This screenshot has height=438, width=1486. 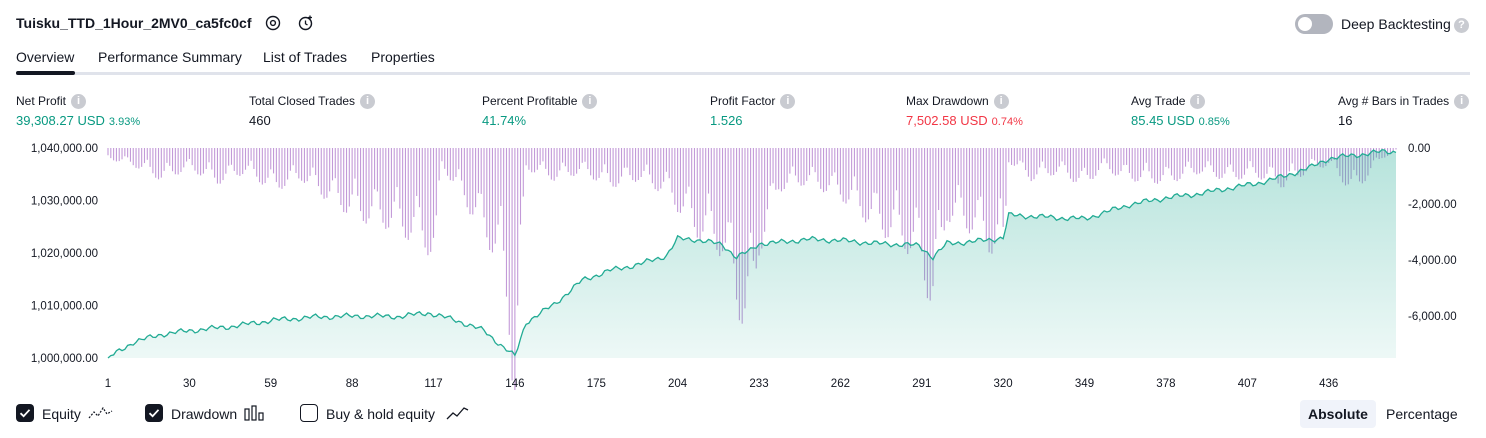 What do you see at coordinates (108, 384) in the screenshot?
I see `x-axis-label: 1` at bounding box center [108, 384].